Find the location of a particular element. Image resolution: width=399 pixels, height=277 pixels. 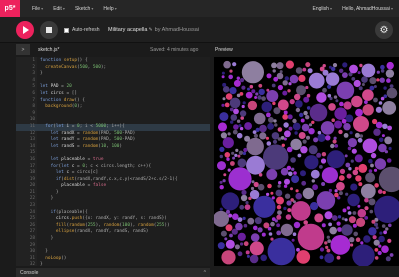

sidebar-toggle-button: > is located at coordinates (23, 49).